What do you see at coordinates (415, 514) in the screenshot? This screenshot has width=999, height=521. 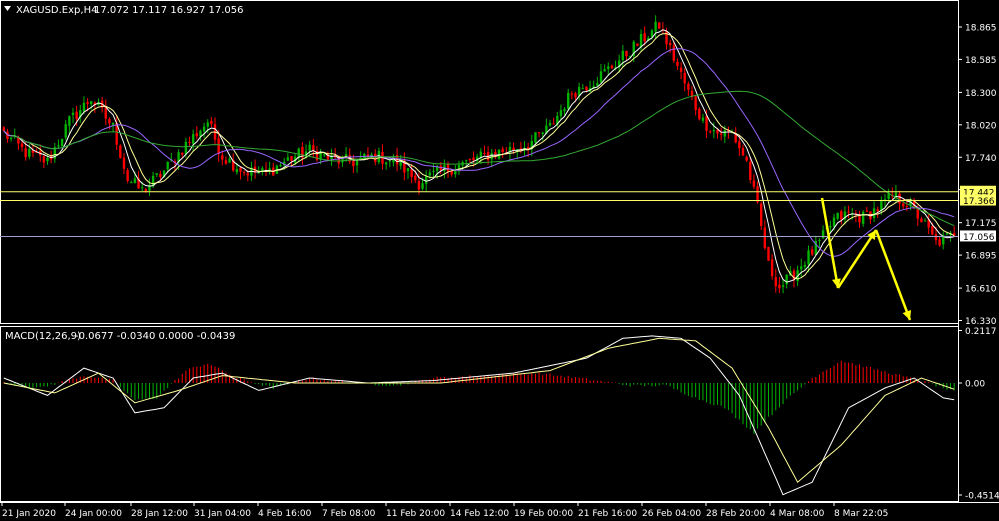 I see `time-axis-label: 11 Feb 20:00` at bounding box center [415, 514].